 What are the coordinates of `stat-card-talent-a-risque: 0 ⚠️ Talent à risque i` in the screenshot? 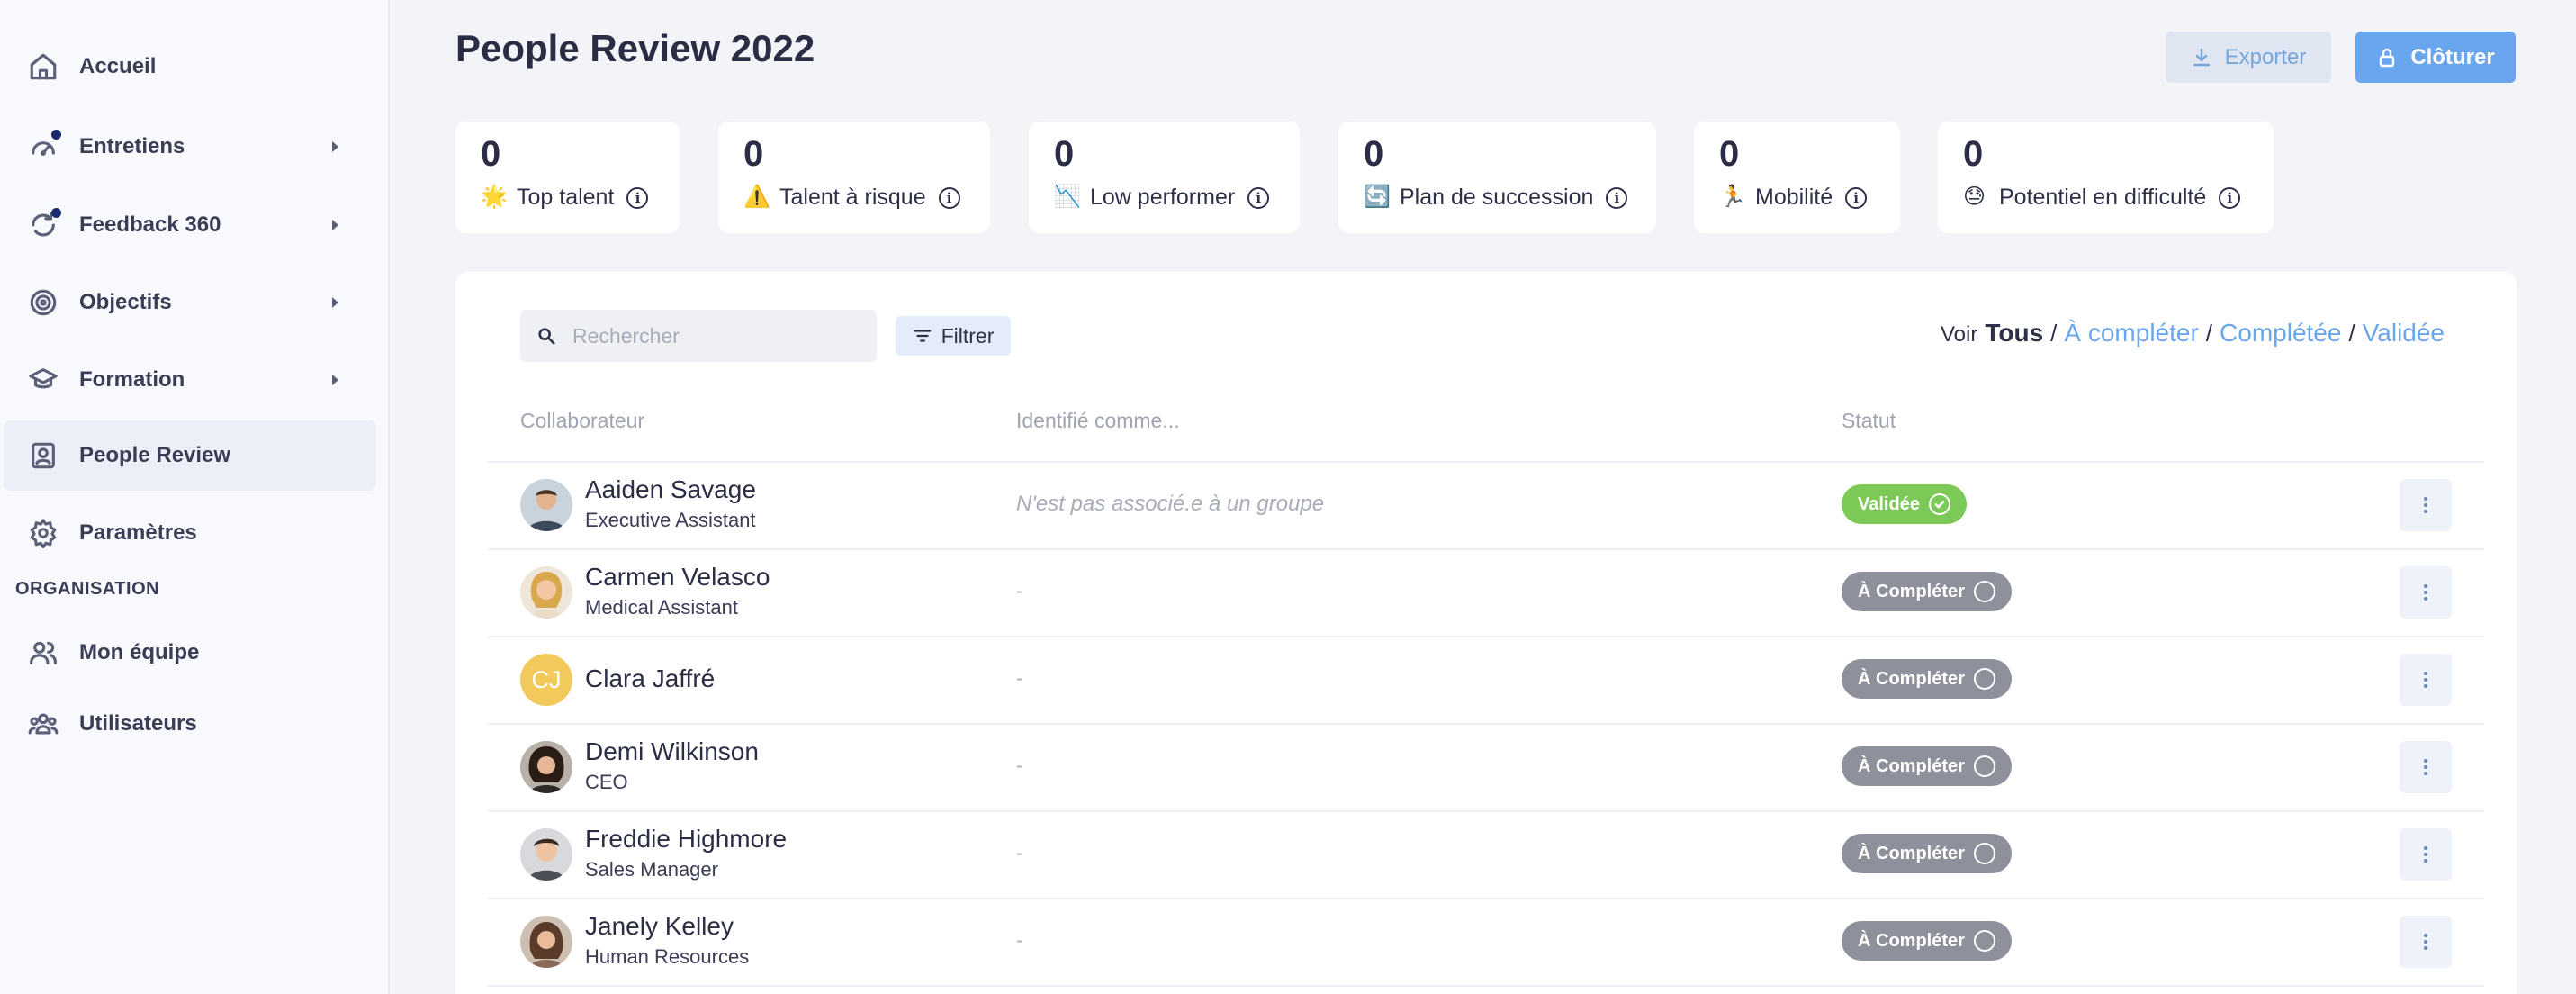 It's located at (854, 177).